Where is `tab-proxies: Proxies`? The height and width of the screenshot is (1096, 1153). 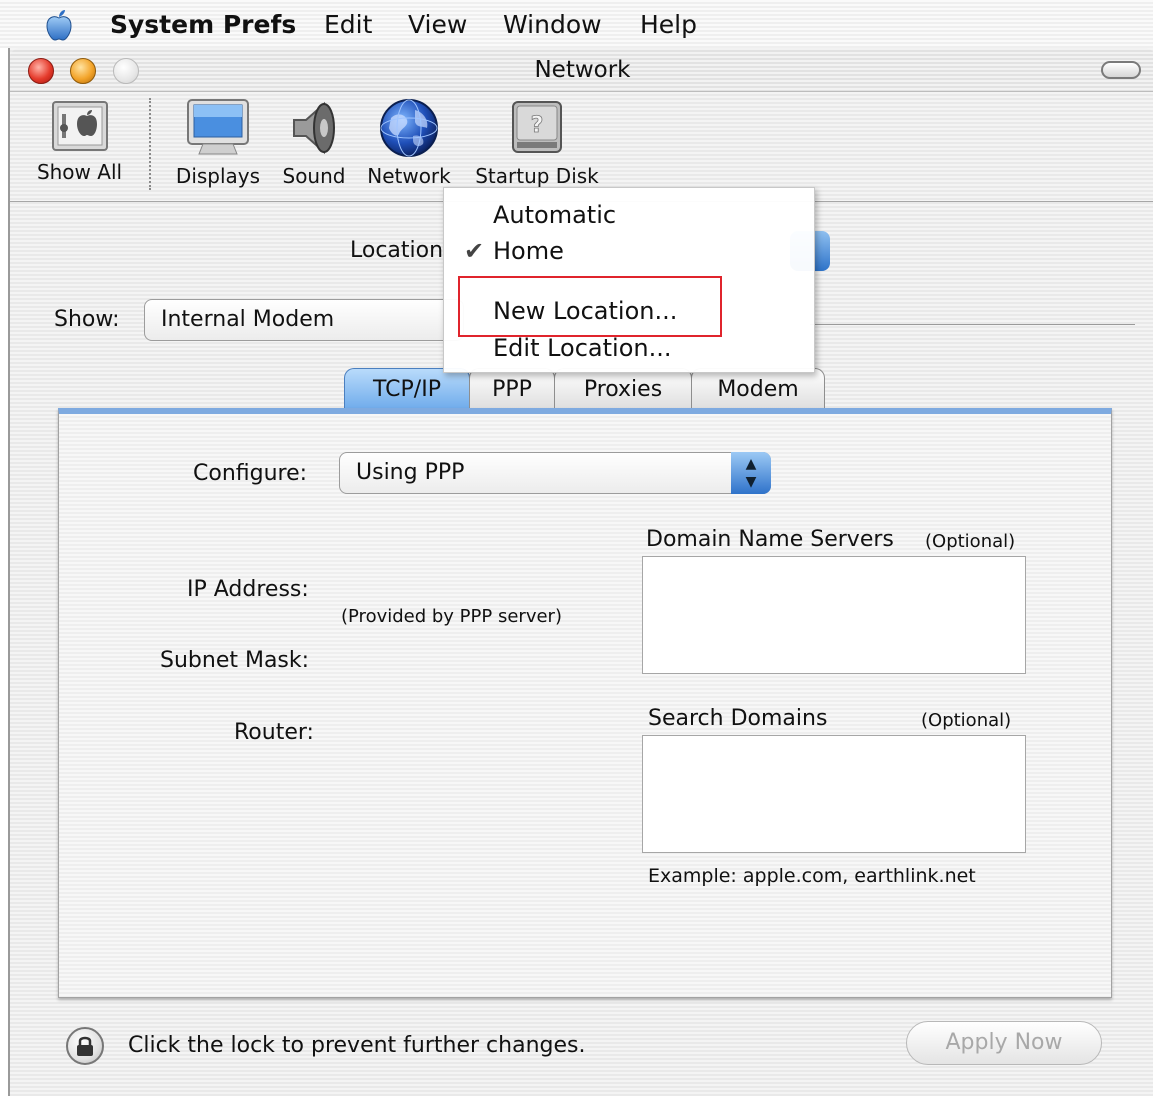
tab-proxies: Proxies is located at coordinates (623, 390).